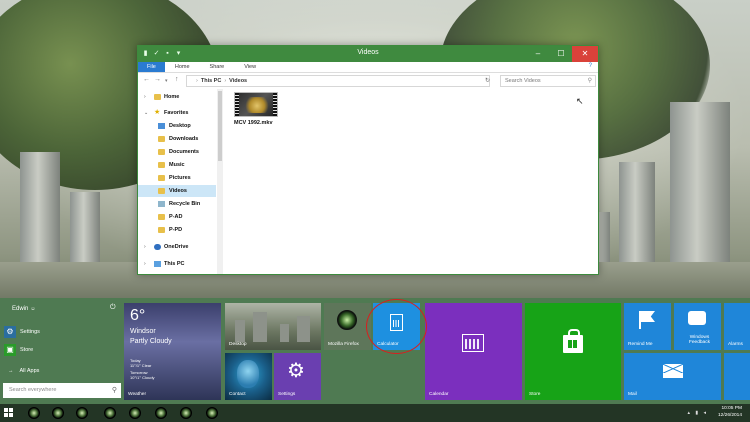  Describe the element at coordinates (473, 343) in the screenshot. I see `calendar-icon` at that location.